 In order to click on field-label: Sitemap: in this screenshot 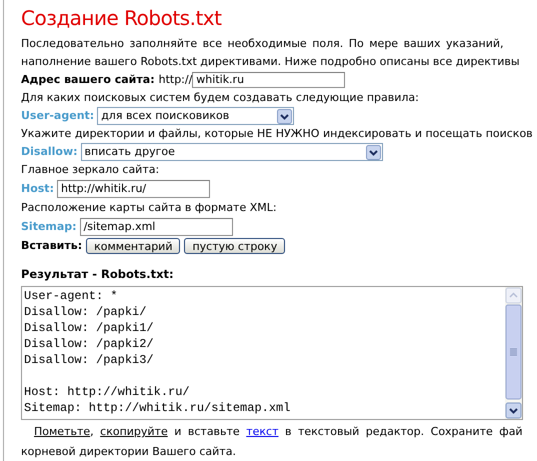, I will do `click(49, 227)`.